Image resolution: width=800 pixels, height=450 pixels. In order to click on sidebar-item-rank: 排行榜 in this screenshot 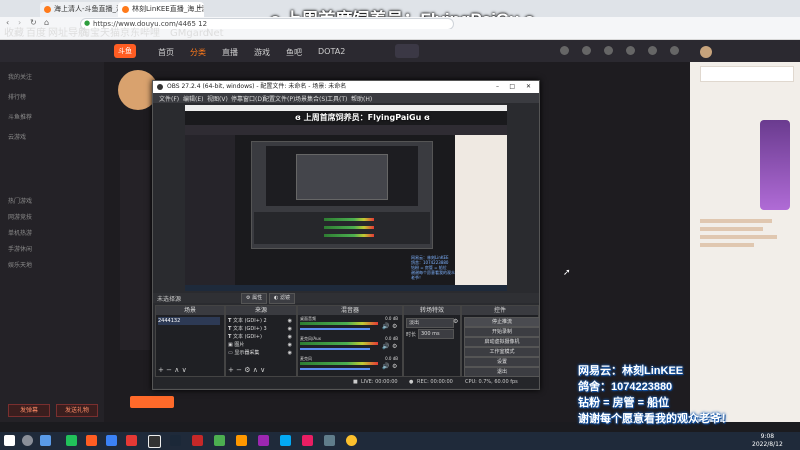, I will do `click(17, 96)`.